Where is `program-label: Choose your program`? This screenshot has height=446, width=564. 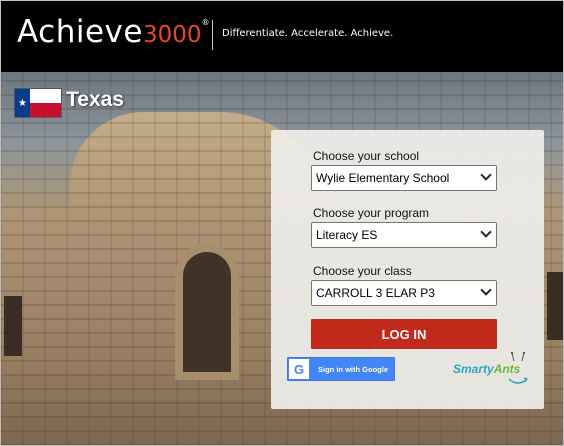 program-label: Choose your program is located at coordinates (371, 213).